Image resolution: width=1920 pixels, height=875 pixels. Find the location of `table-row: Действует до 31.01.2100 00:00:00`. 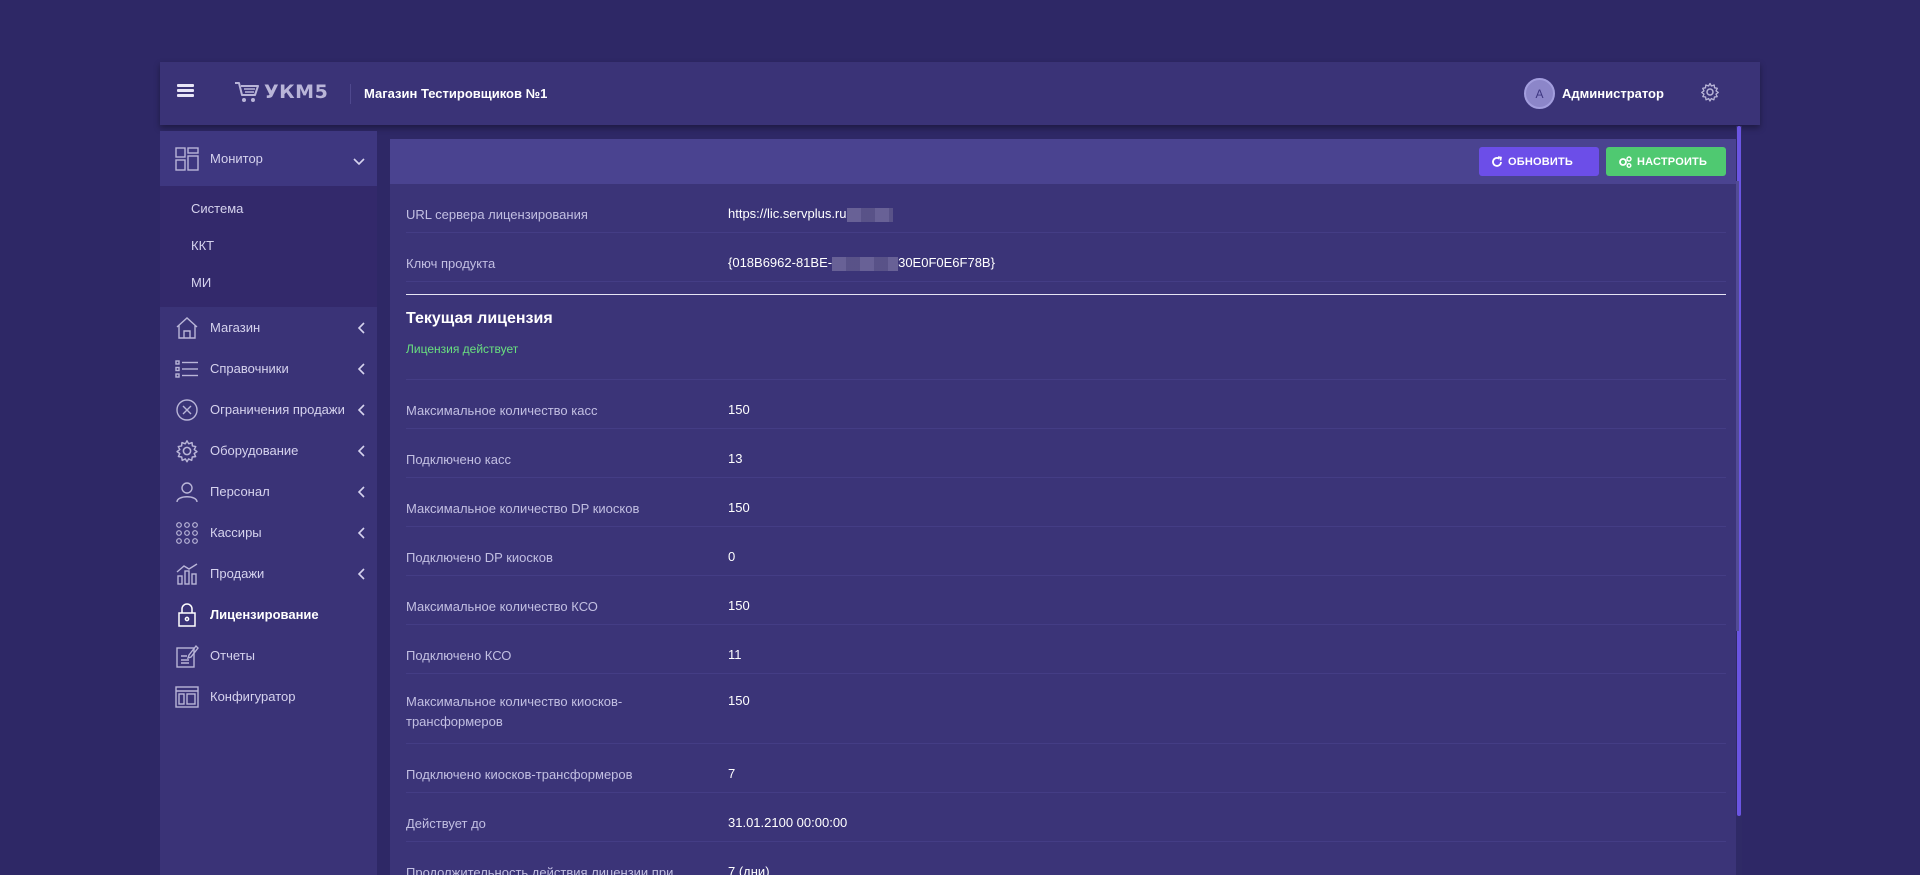

table-row: Действует до 31.01.2100 00:00:00 is located at coordinates (1066, 817).